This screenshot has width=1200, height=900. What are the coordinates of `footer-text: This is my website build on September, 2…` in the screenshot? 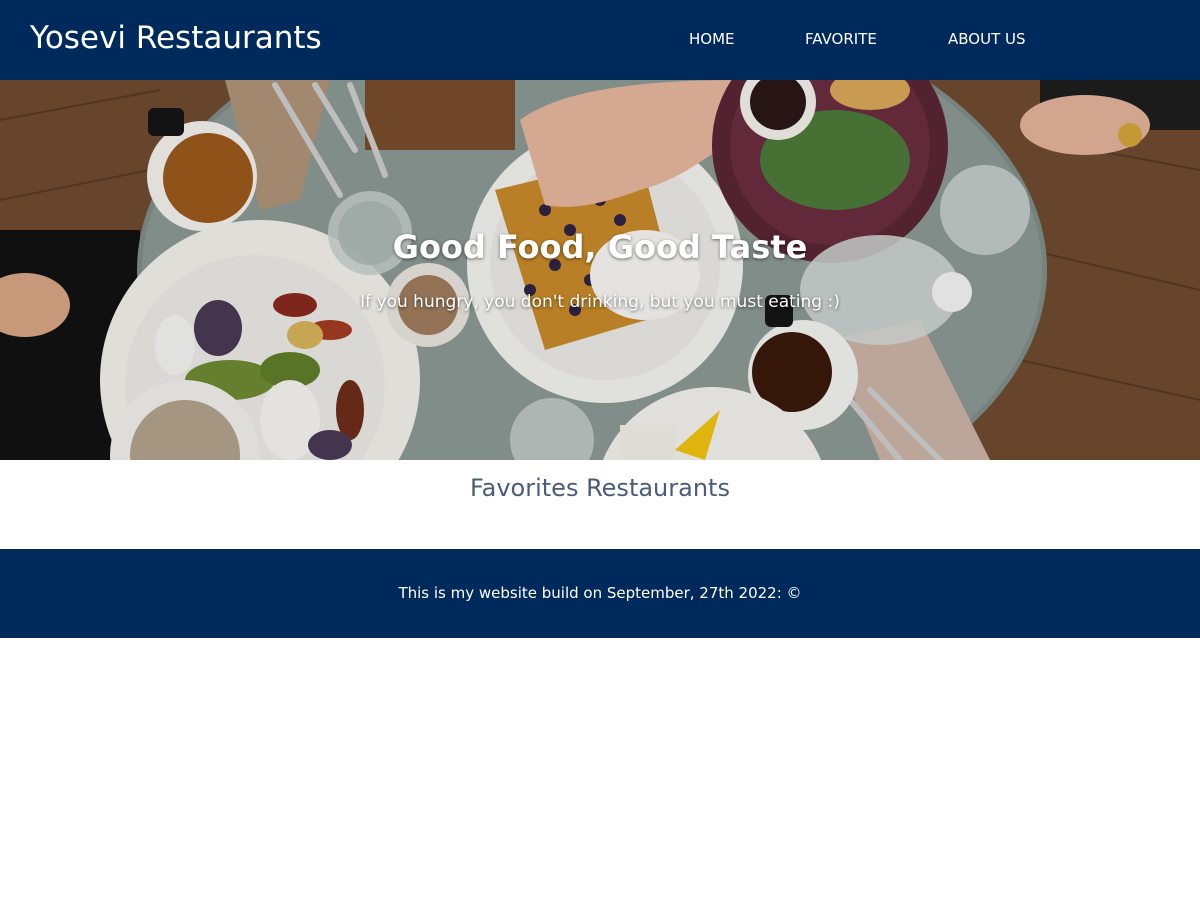 It's located at (600, 593).